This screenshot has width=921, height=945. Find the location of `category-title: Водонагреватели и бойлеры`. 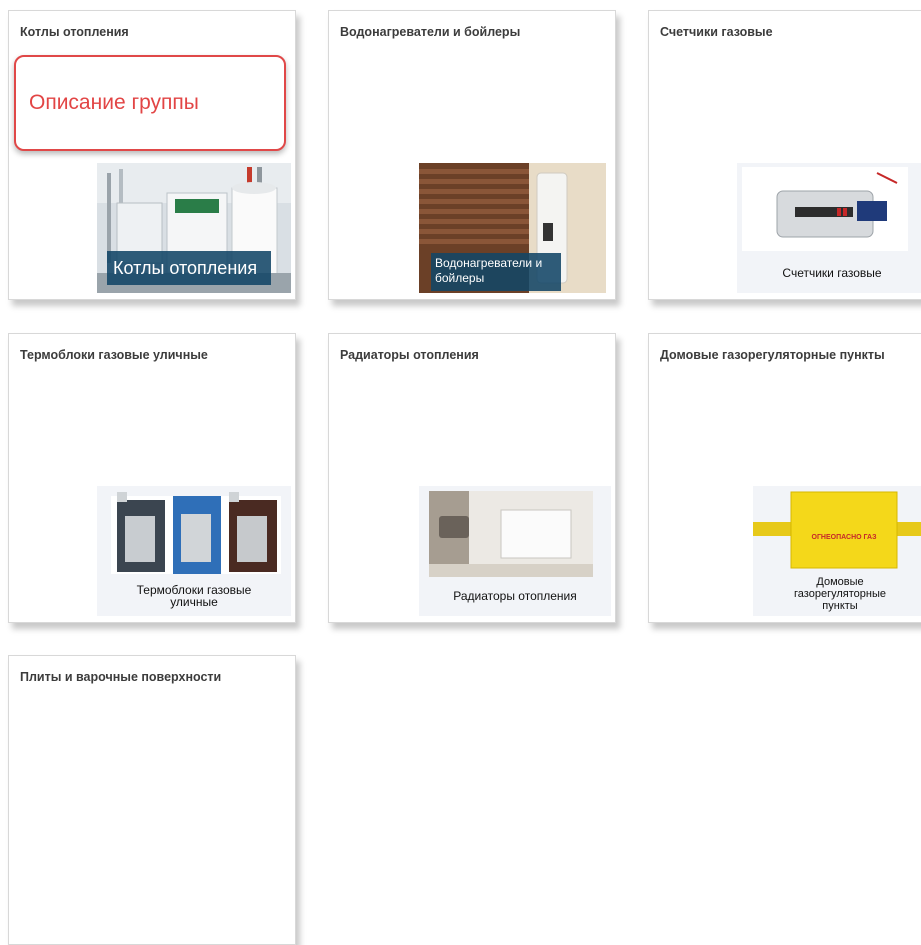

category-title: Водонагреватели и бойлеры is located at coordinates (430, 32).